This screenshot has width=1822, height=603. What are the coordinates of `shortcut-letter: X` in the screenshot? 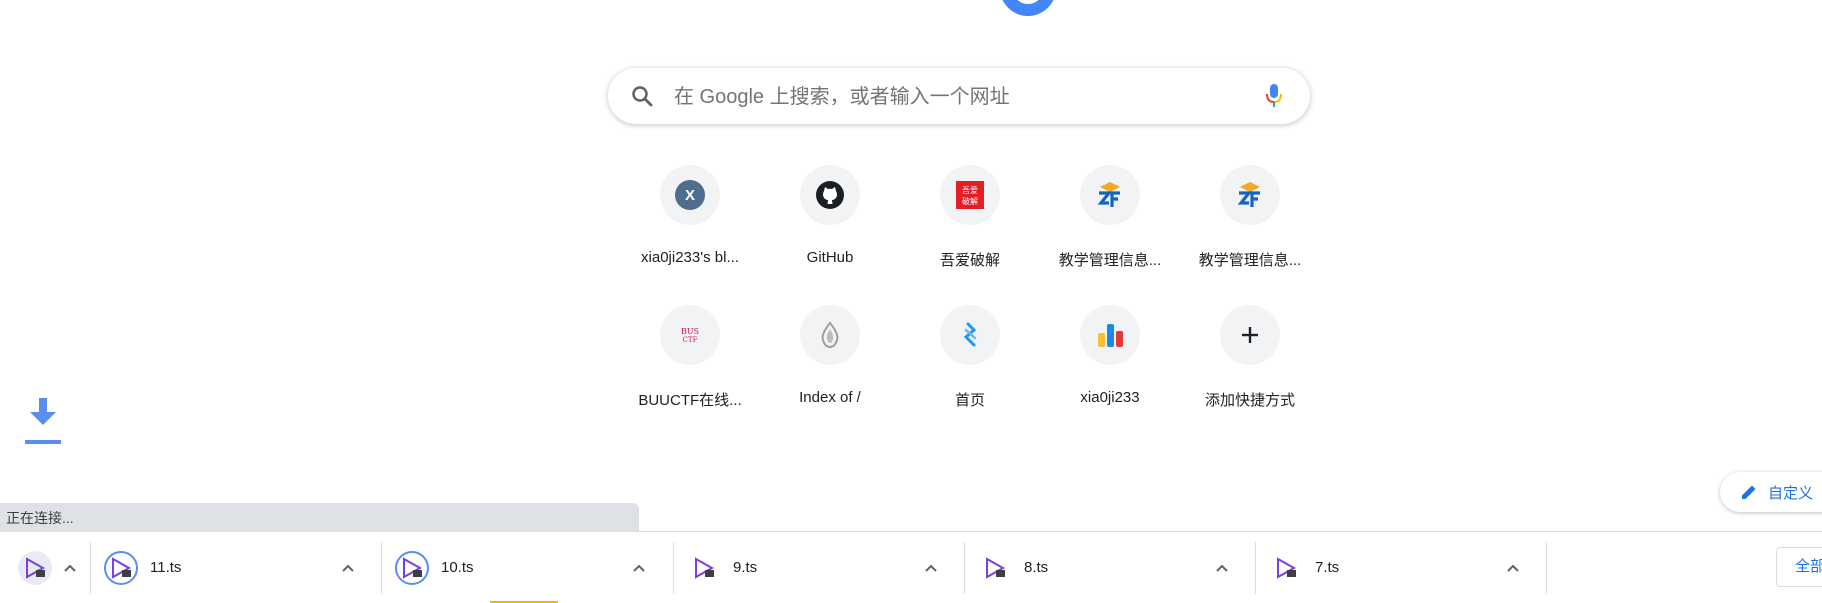 It's located at (690, 195).